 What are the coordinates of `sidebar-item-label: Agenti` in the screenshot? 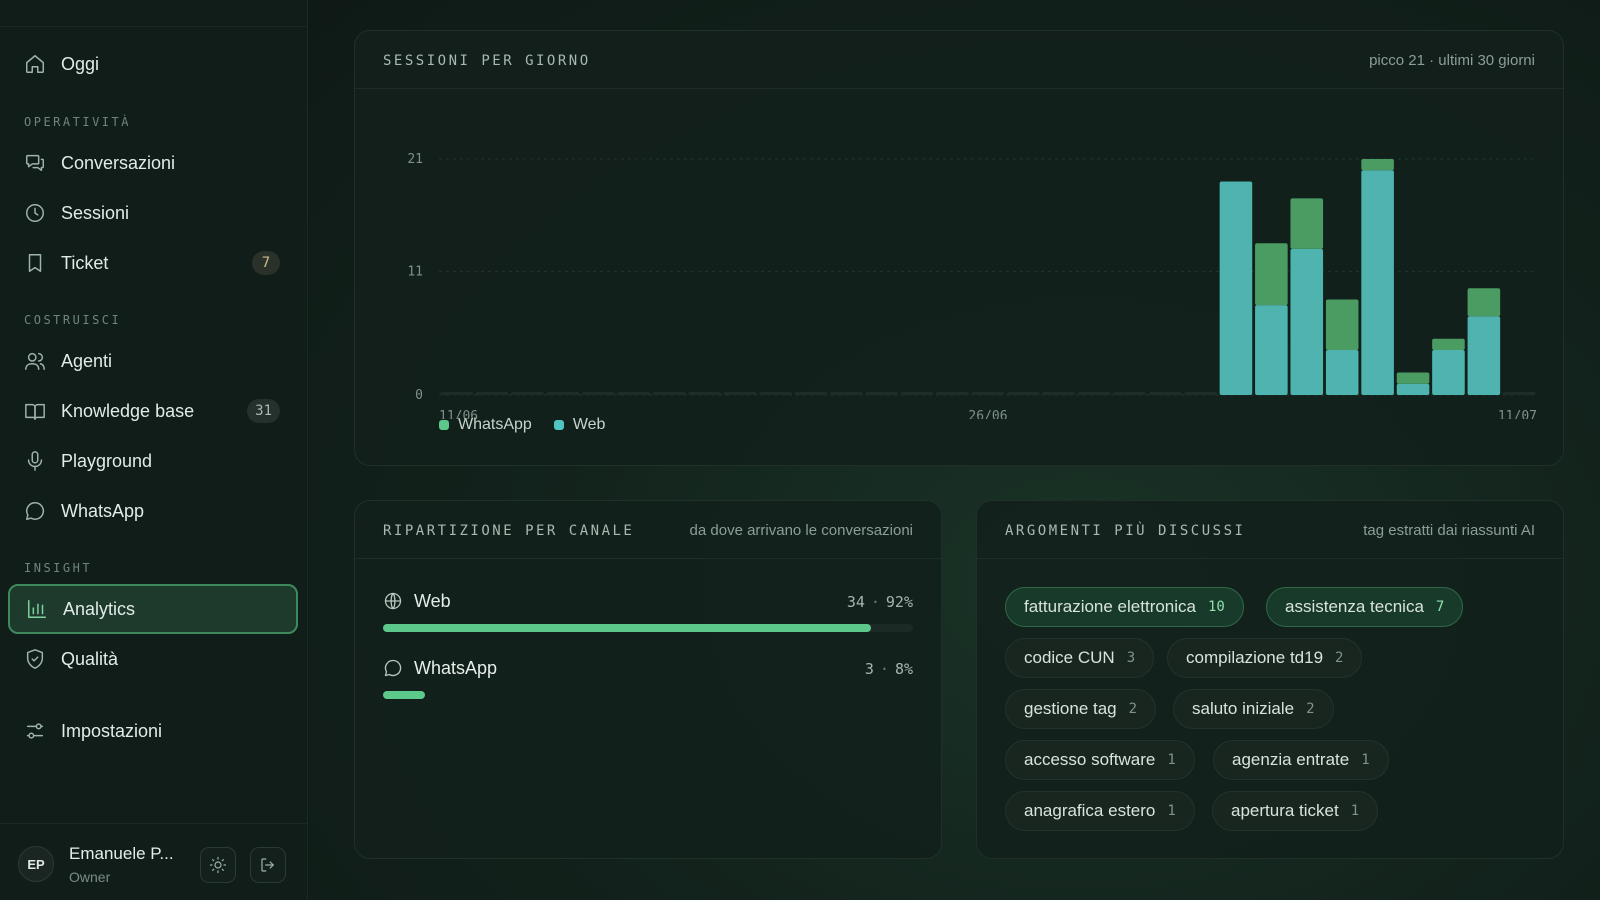 It's located at (87, 360).